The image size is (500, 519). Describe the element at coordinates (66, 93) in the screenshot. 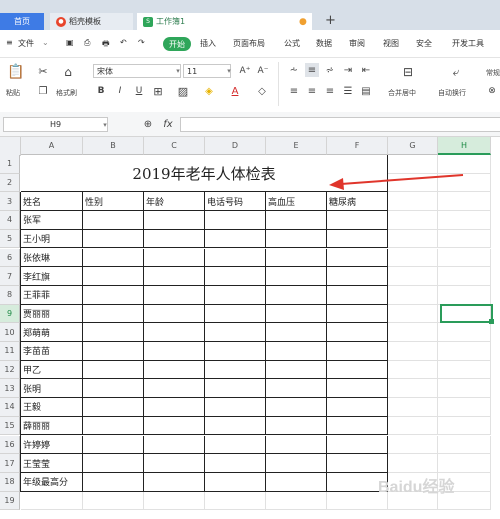

I see `format-painter-label: 格式刷` at that location.